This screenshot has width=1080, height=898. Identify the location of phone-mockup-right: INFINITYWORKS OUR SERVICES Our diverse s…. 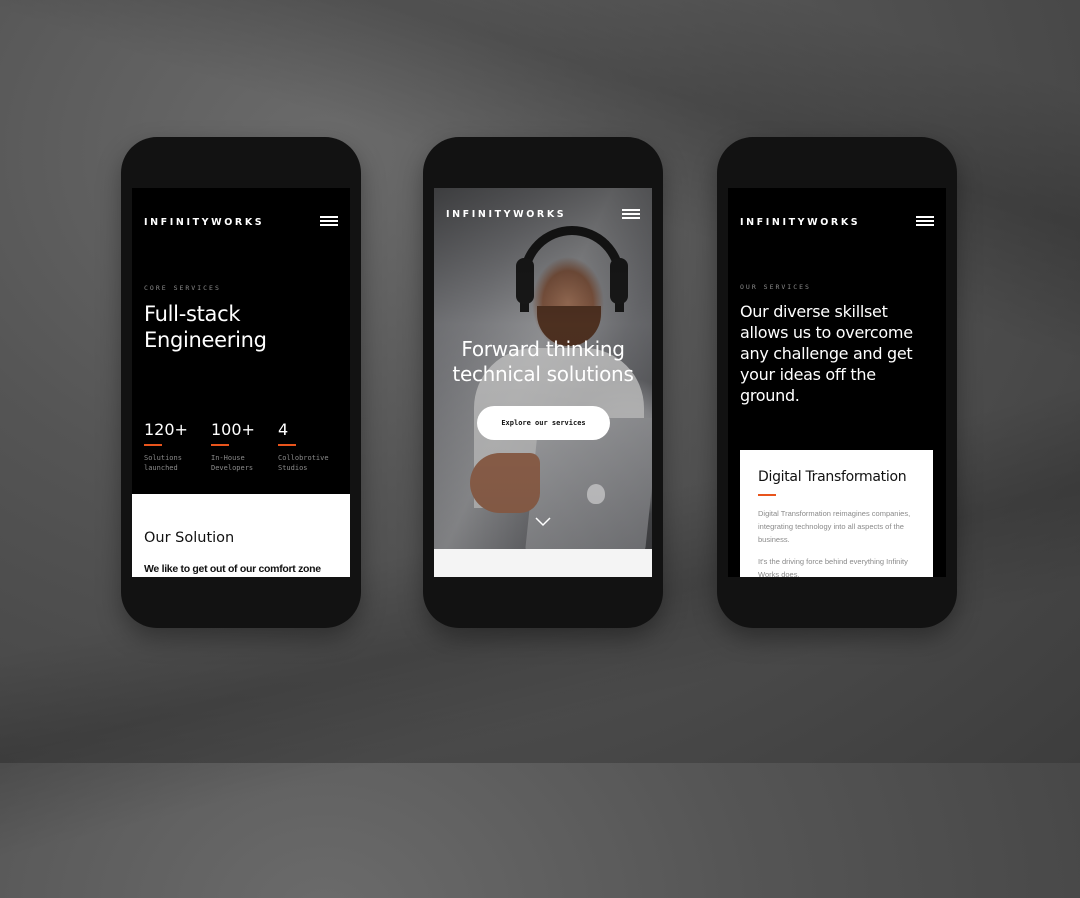
(837, 382).